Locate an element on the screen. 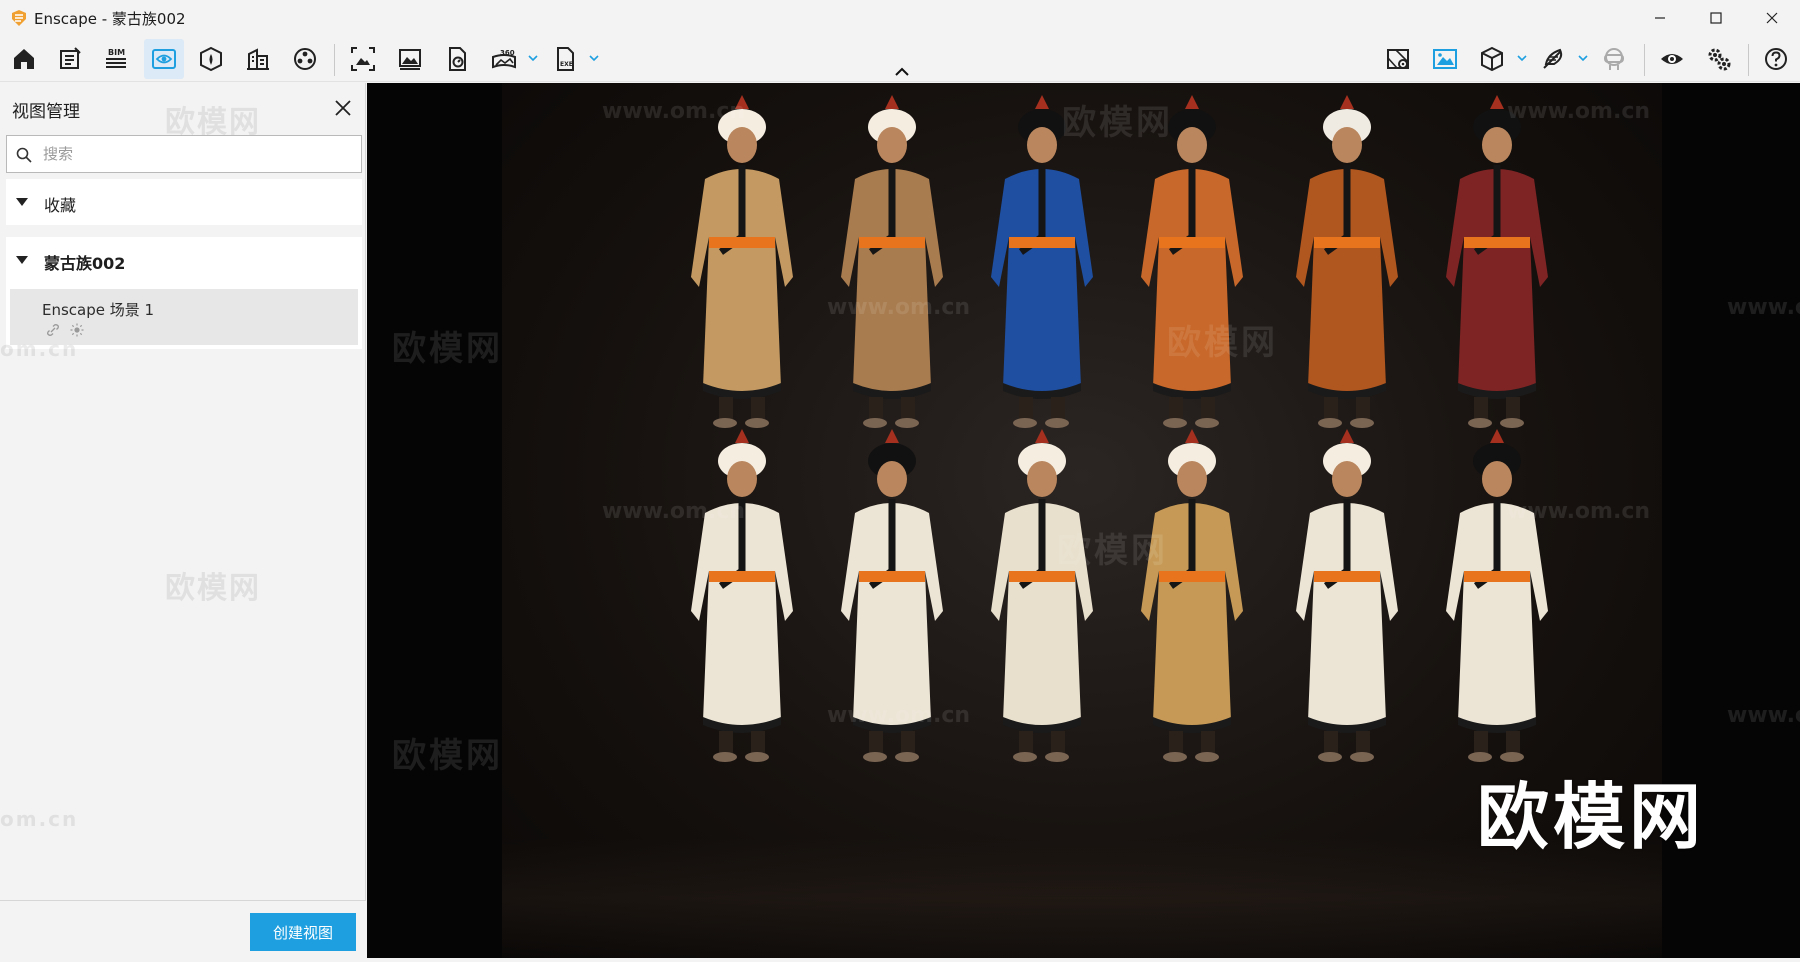  map-button is located at coordinates (1398, 59).